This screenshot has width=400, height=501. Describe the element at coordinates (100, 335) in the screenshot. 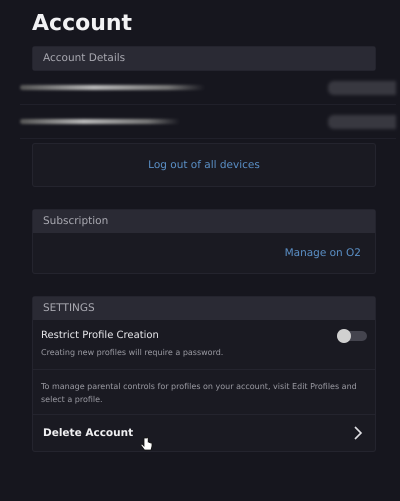

I see `setting-label: Restrict Profile Creation` at that location.